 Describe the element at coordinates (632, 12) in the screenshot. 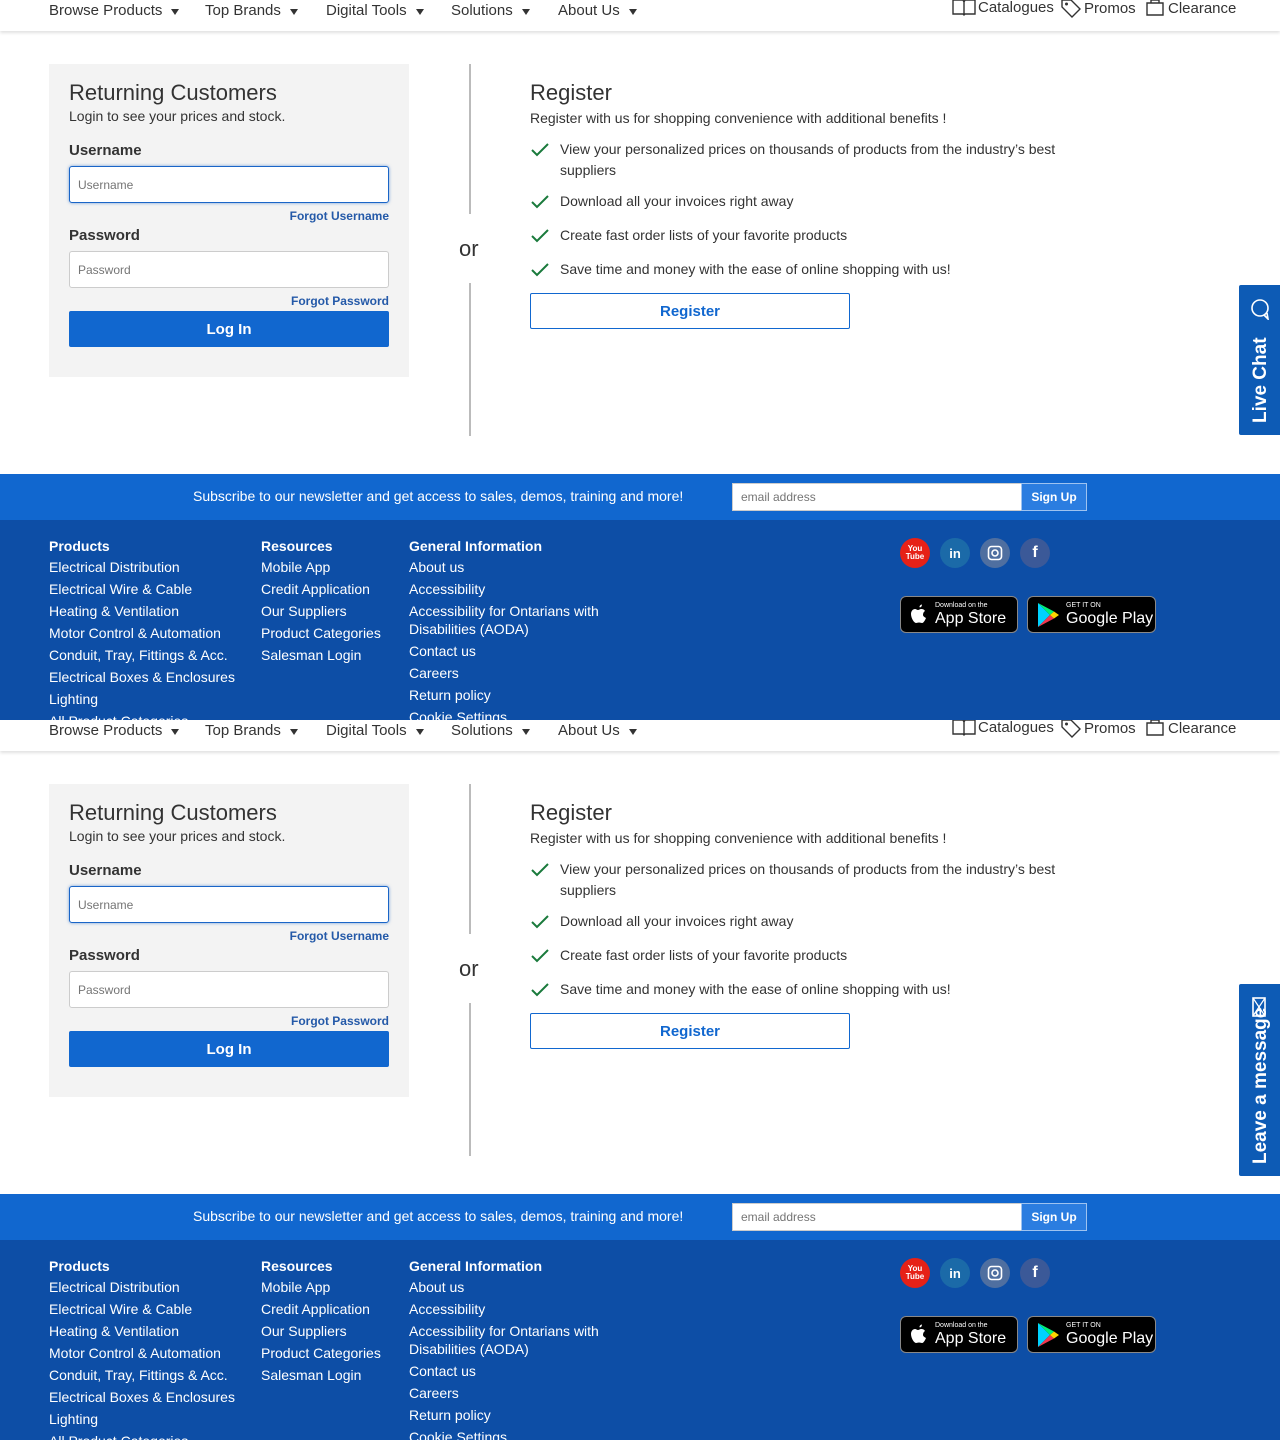

I see `caret-down-icon` at that location.